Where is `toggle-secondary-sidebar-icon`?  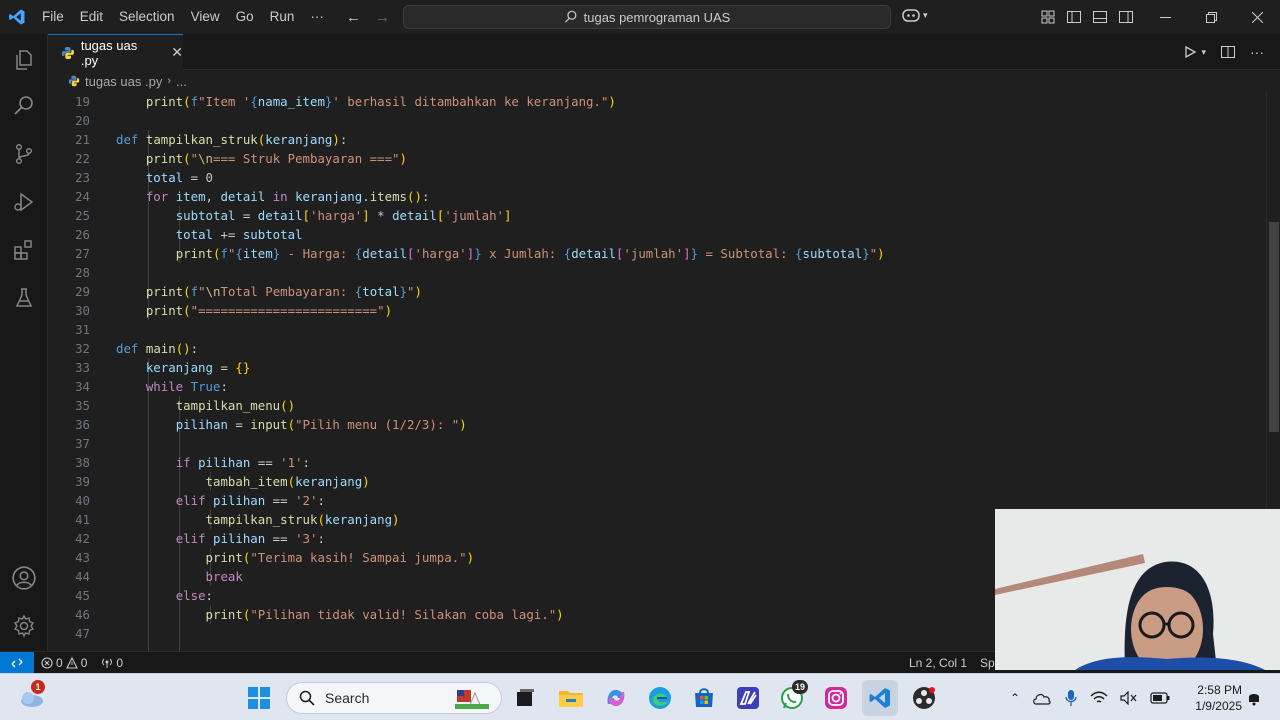
toggle-secondary-sidebar-icon is located at coordinates (1126, 17).